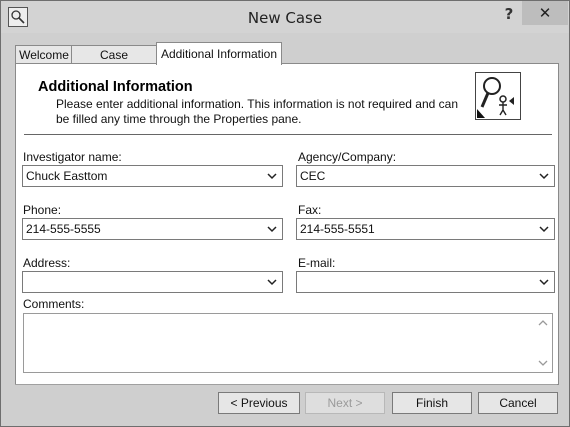  Describe the element at coordinates (288, 343) in the screenshot. I see `comments-textarea` at that location.